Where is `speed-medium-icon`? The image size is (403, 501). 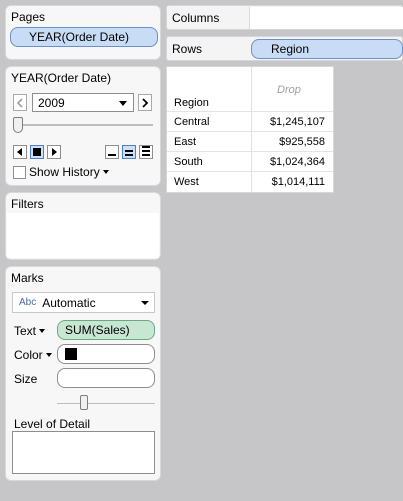 speed-medium-icon is located at coordinates (129, 155).